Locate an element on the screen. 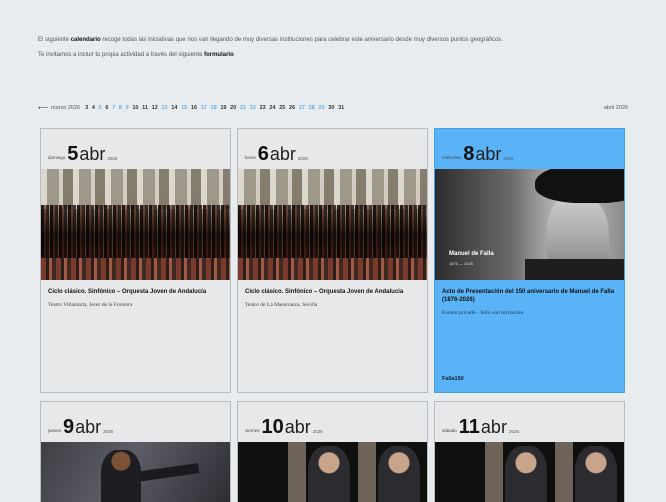 Image resolution: width=666 pixels, height=502 pixels. prev-month-link: marzo 2026 is located at coordinates (65, 108).